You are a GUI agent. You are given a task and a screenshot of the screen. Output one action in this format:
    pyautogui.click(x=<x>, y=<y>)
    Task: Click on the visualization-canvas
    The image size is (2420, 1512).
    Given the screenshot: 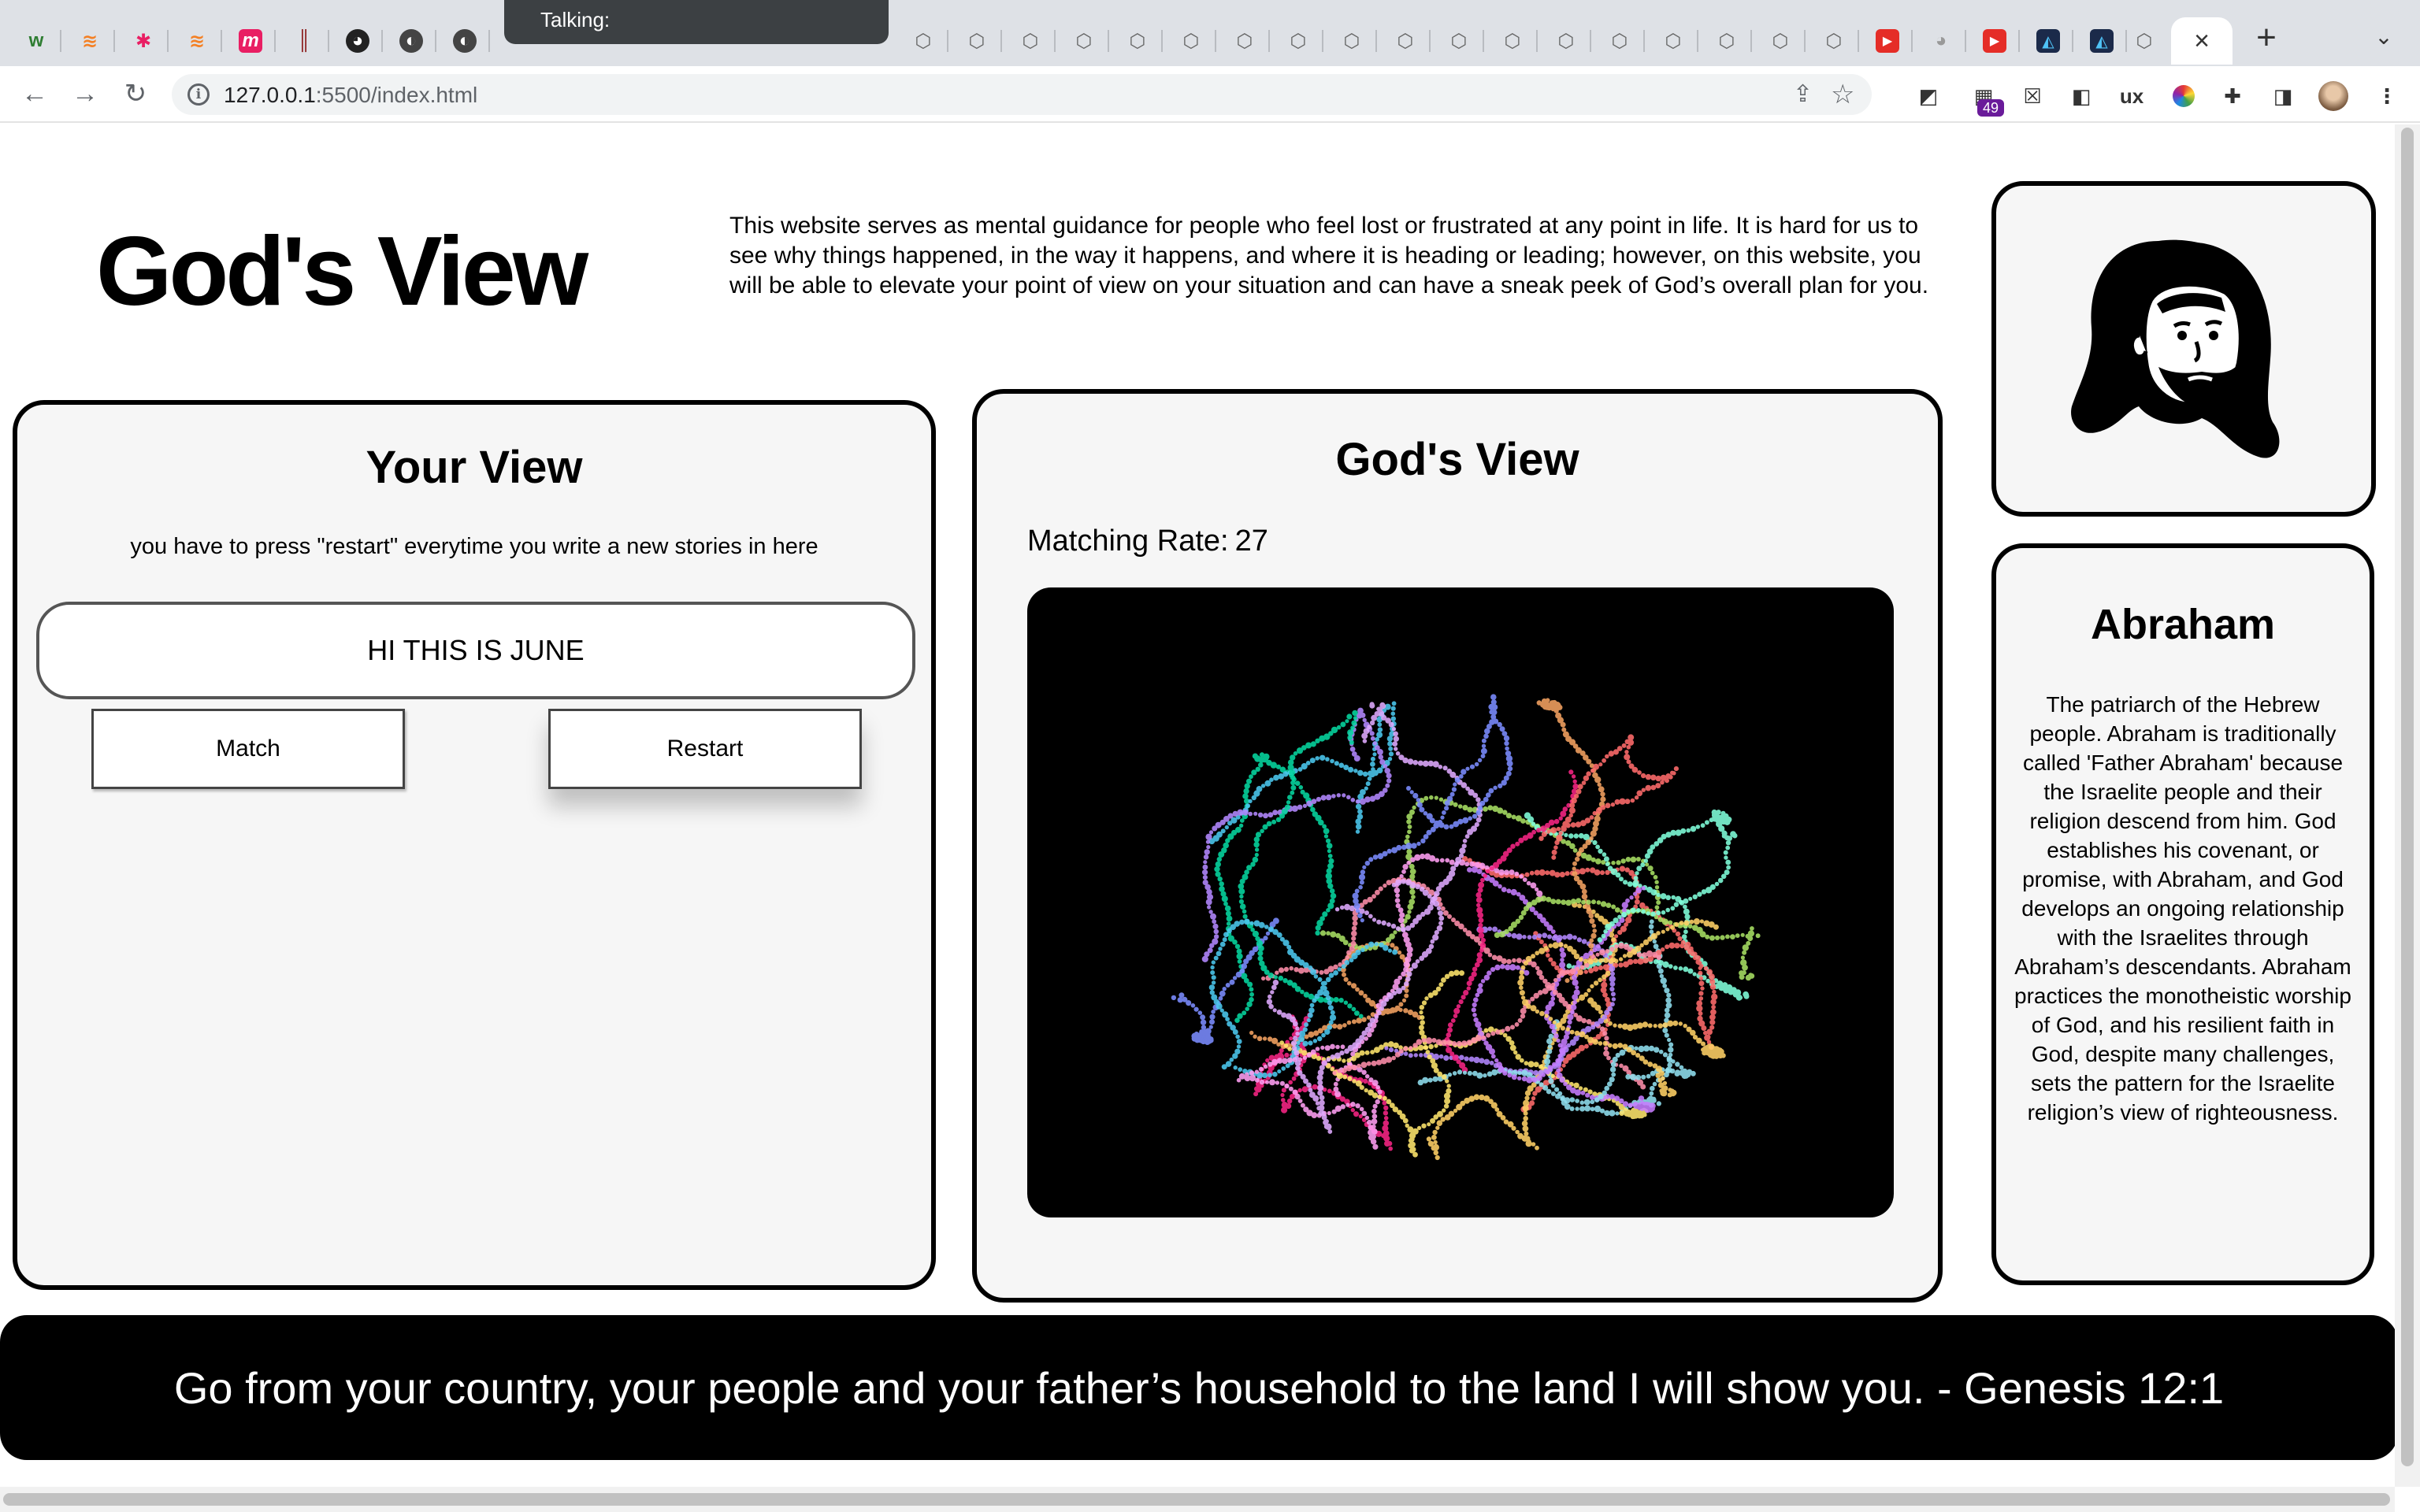 What is the action you would take?
    pyautogui.click(x=1460, y=902)
    